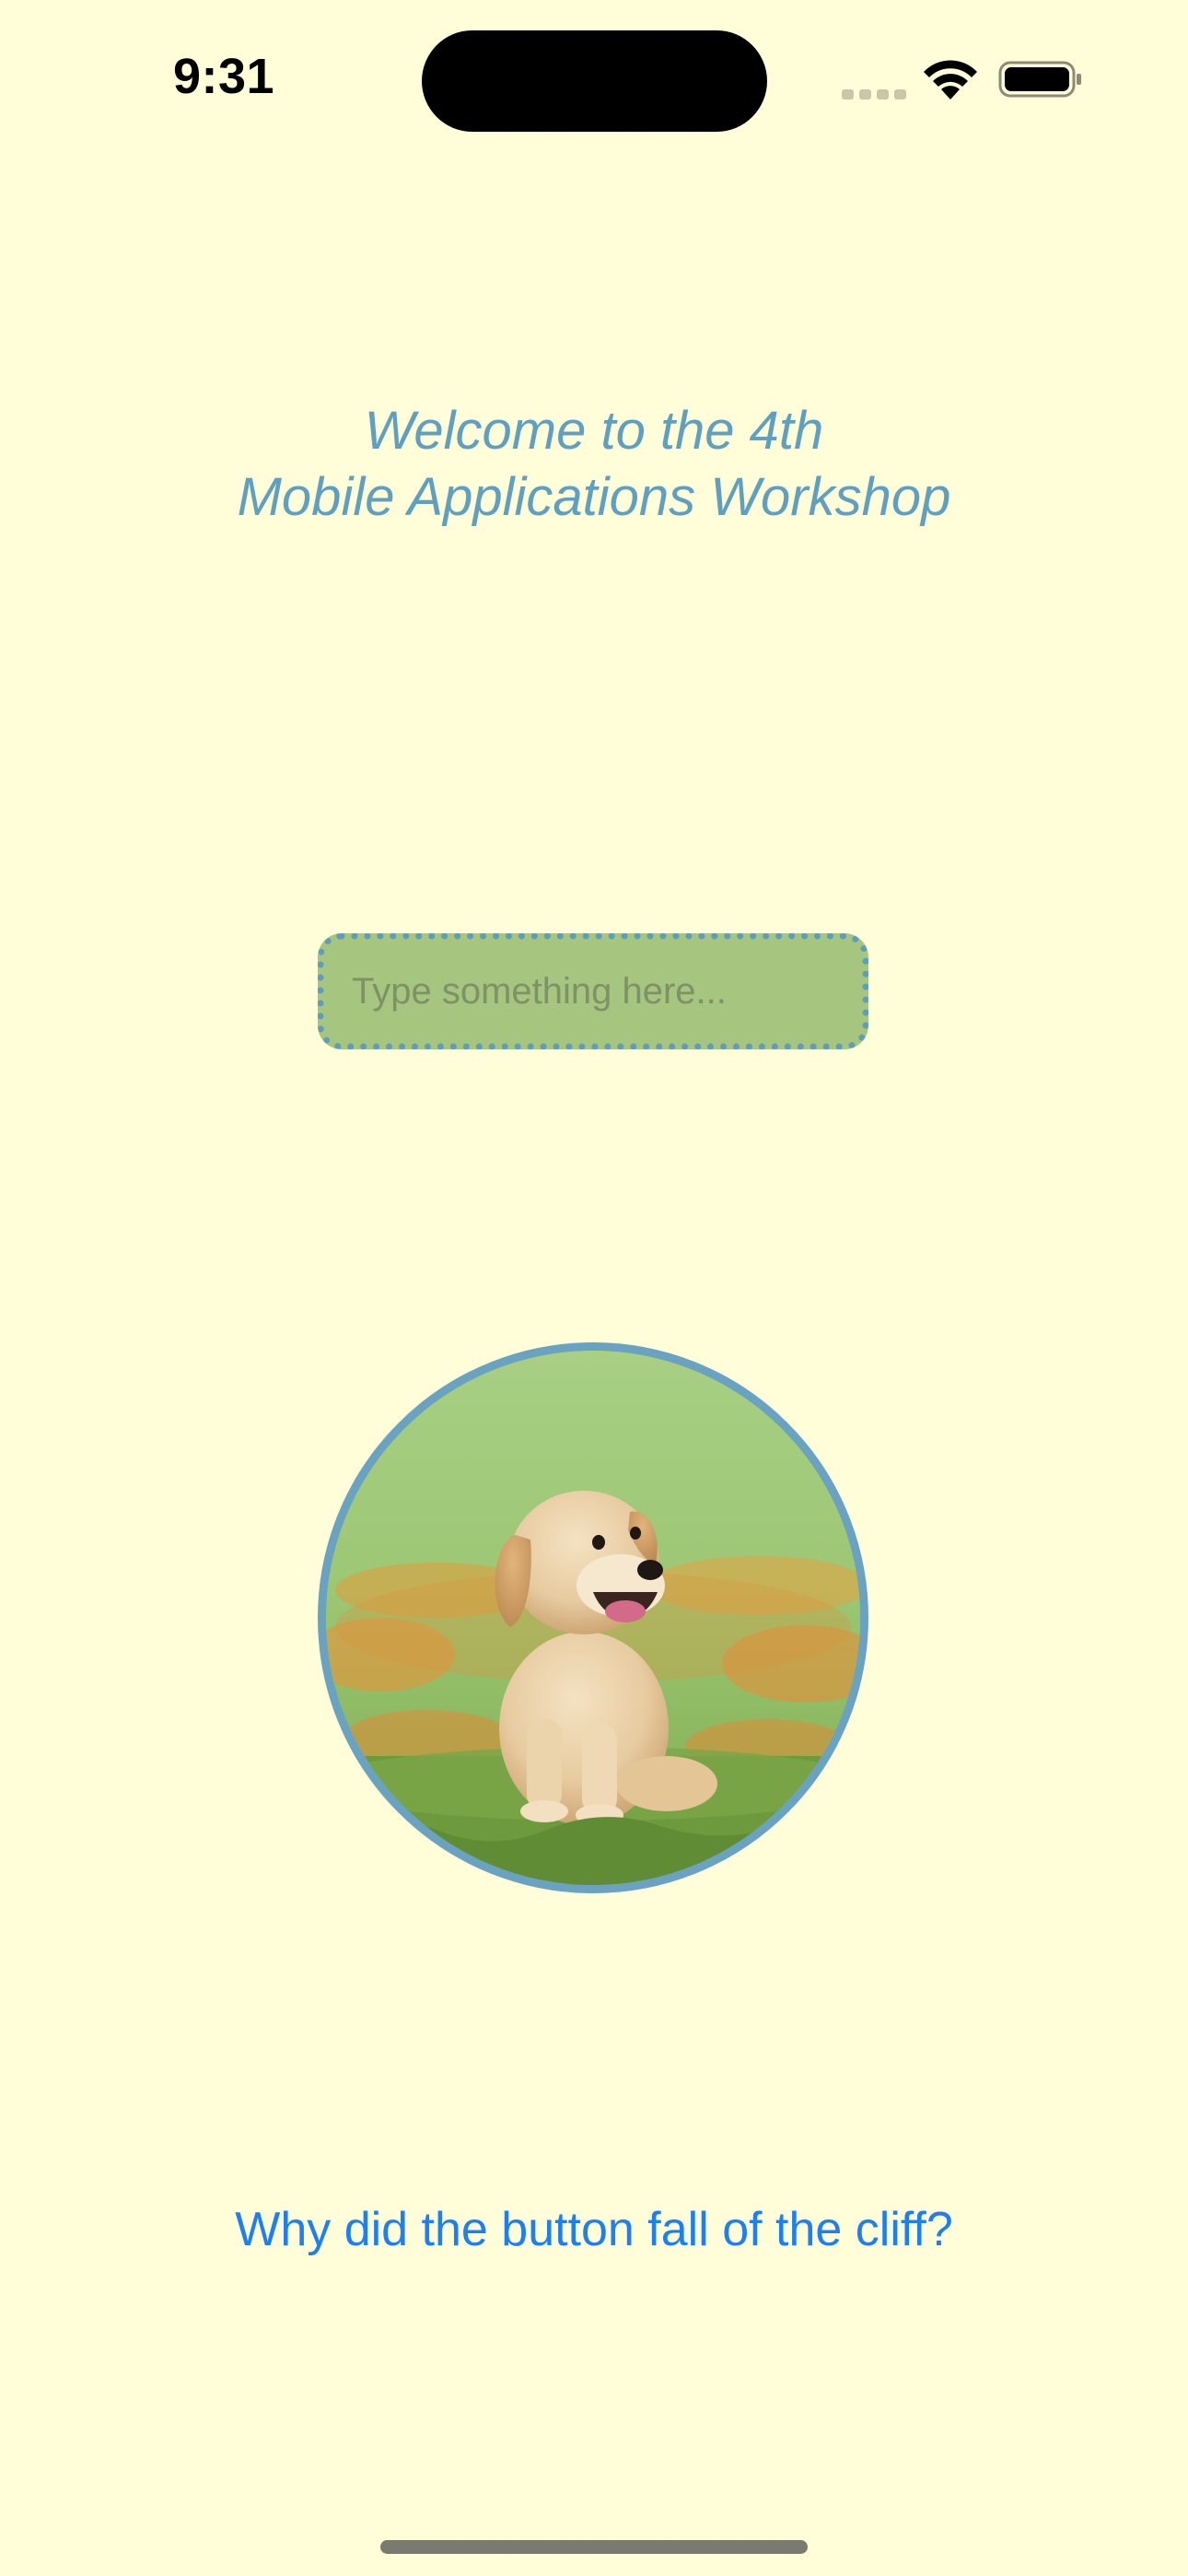 The height and width of the screenshot is (2576, 1188). I want to click on battery-icon, so click(1039, 79).